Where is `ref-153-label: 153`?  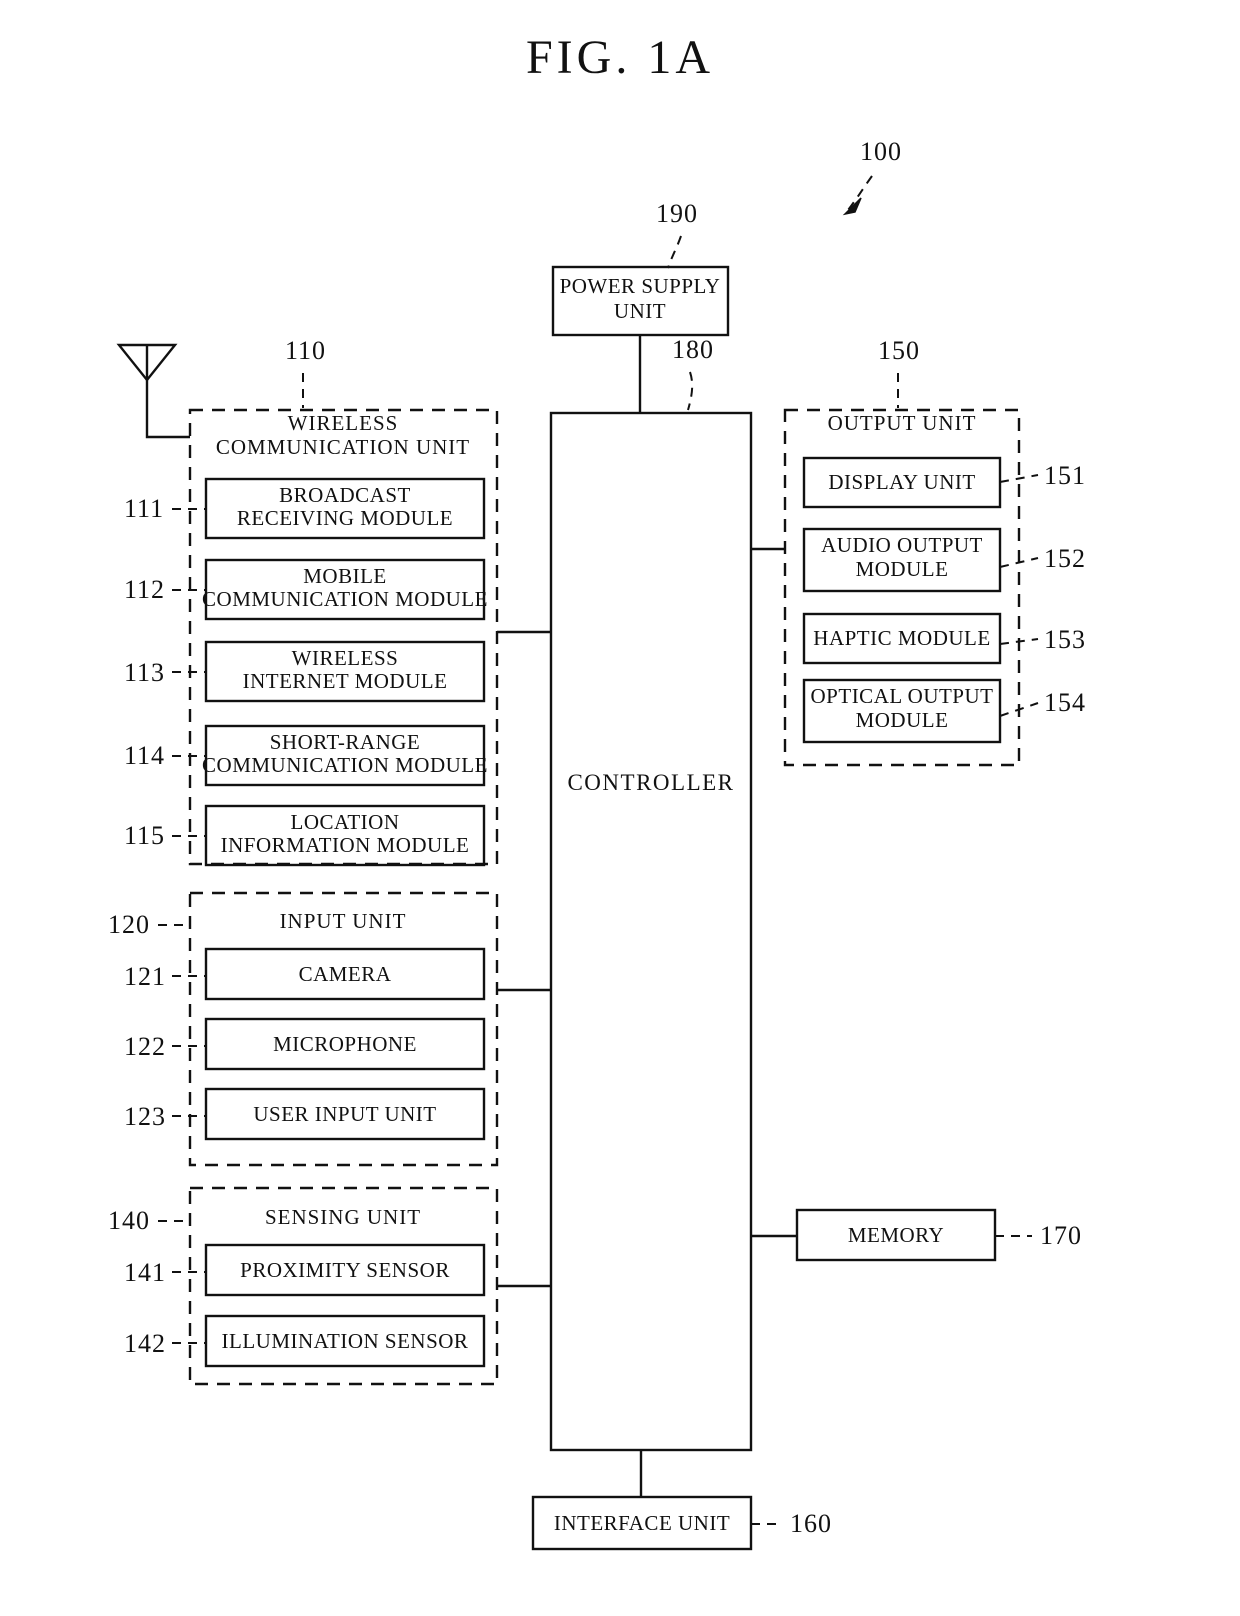
ref-153-label: 153 is located at coordinates (1065, 639).